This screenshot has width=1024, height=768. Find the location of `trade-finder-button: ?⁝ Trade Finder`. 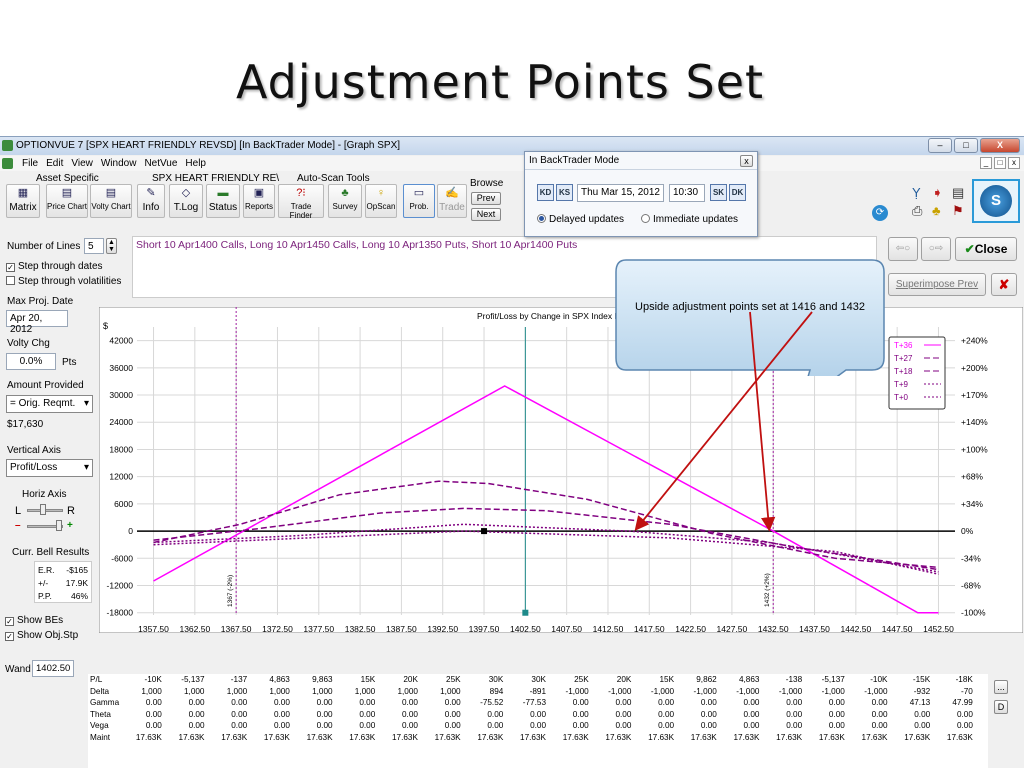

trade-finder-button: ?⁝ Trade Finder is located at coordinates (301, 202).